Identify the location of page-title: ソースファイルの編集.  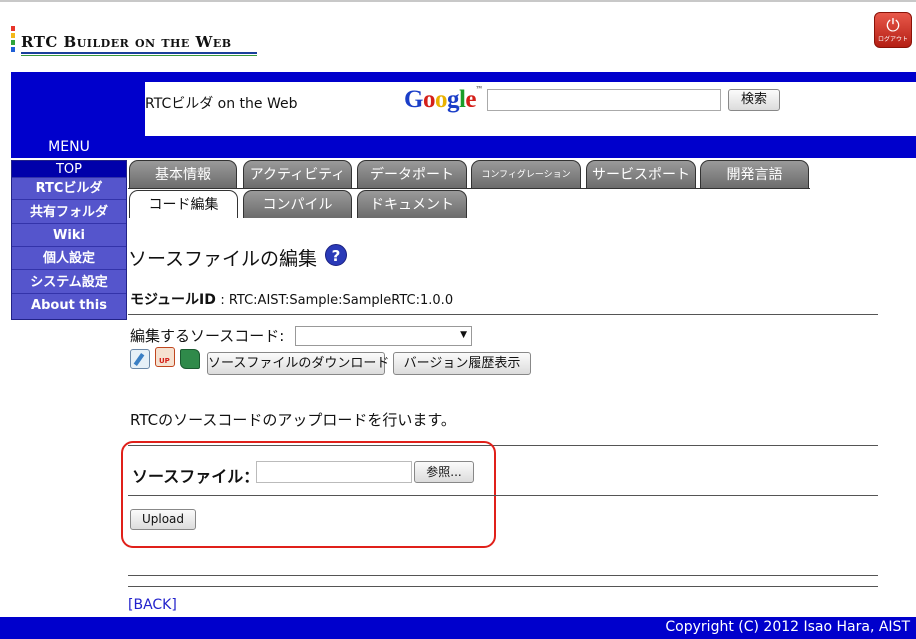
(223, 259).